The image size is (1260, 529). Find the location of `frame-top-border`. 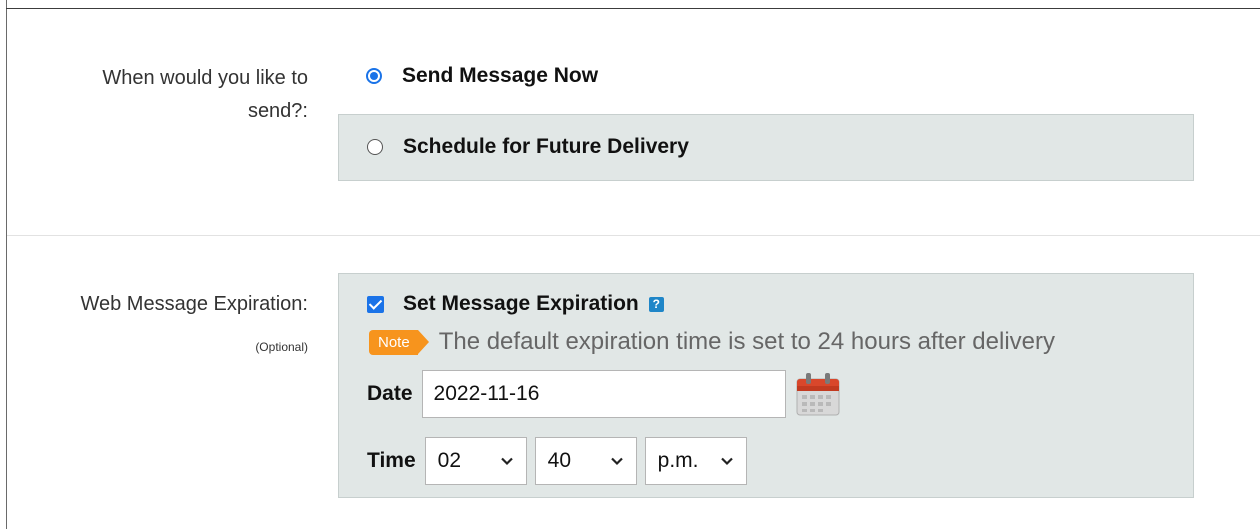

frame-top-border is located at coordinates (633, 8).